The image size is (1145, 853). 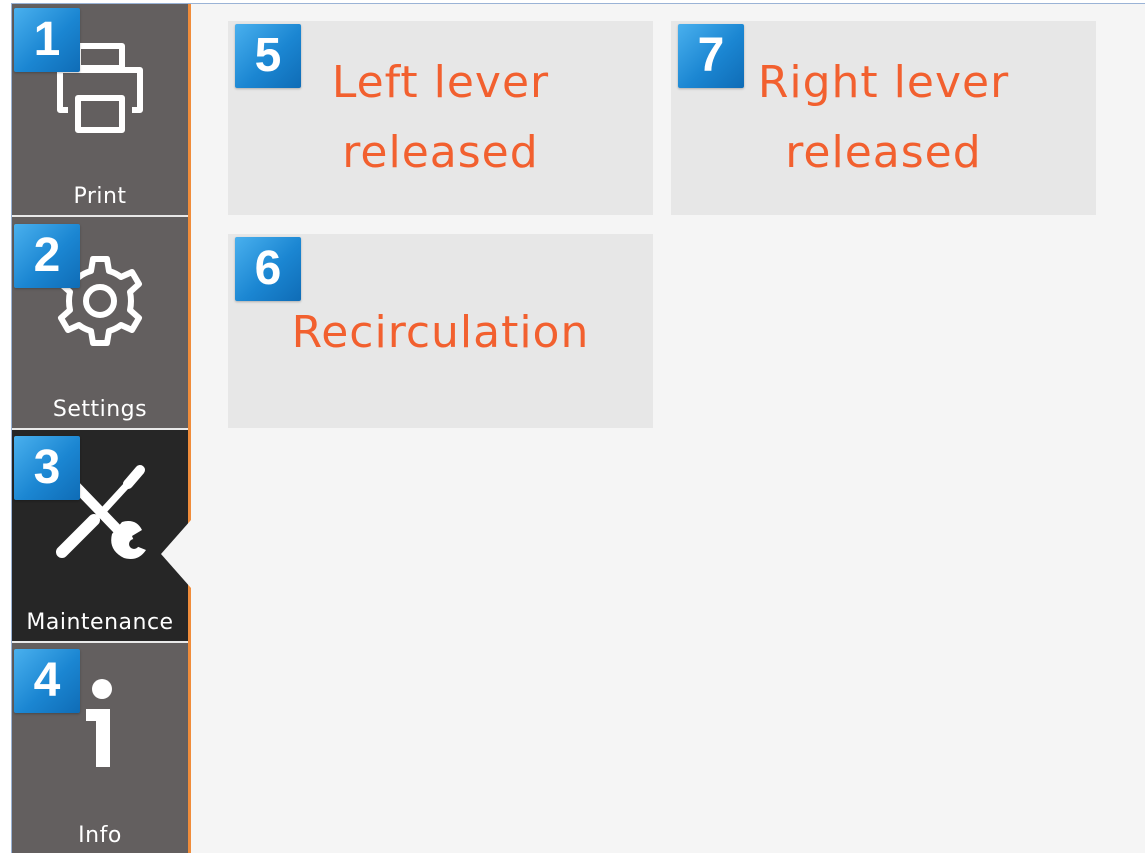 What do you see at coordinates (100, 622) in the screenshot?
I see `sidebar-item-label: Maintenance` at bounding box center [100, 622].